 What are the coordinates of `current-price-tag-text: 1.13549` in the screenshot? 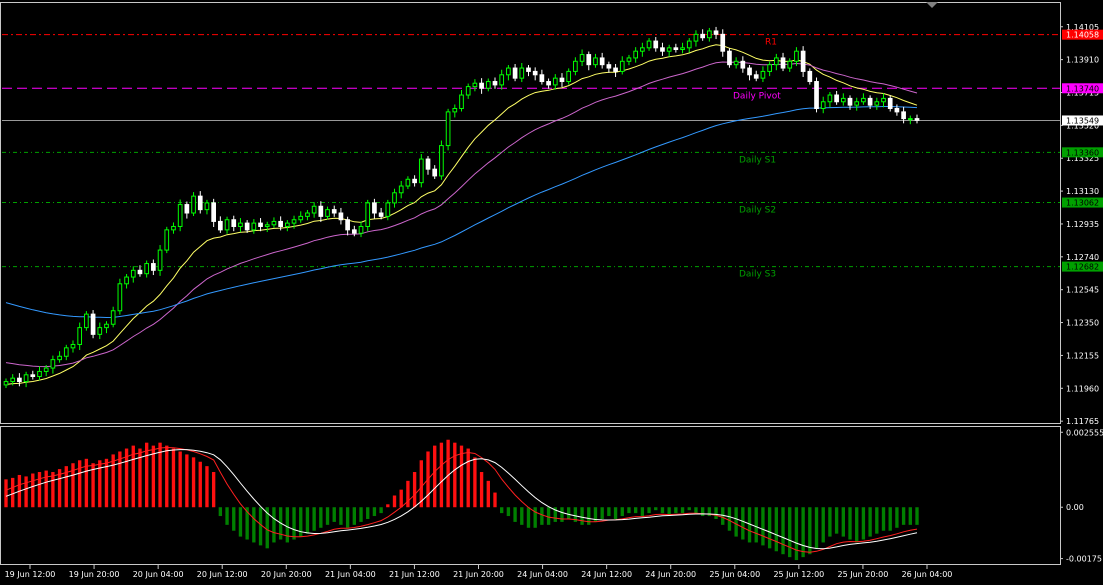 It's located at (1082, 120).